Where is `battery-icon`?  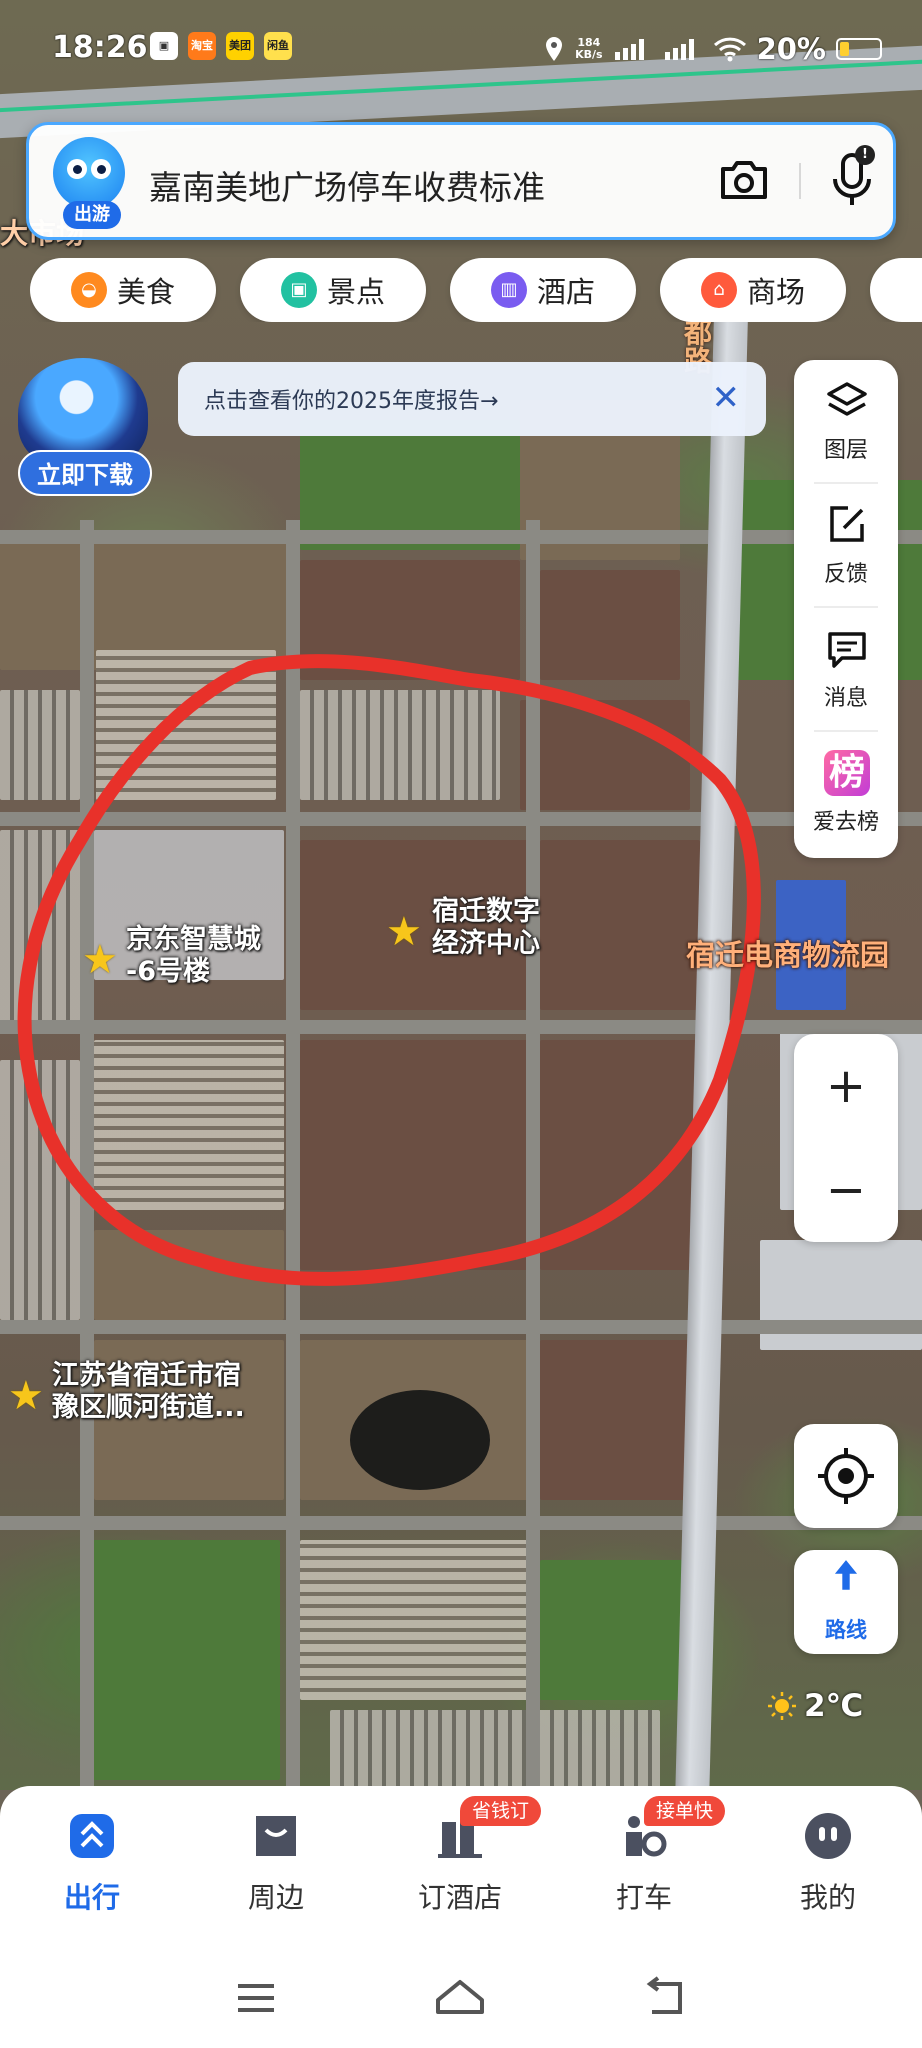
battery-icon is located at coordinates (859, 49).